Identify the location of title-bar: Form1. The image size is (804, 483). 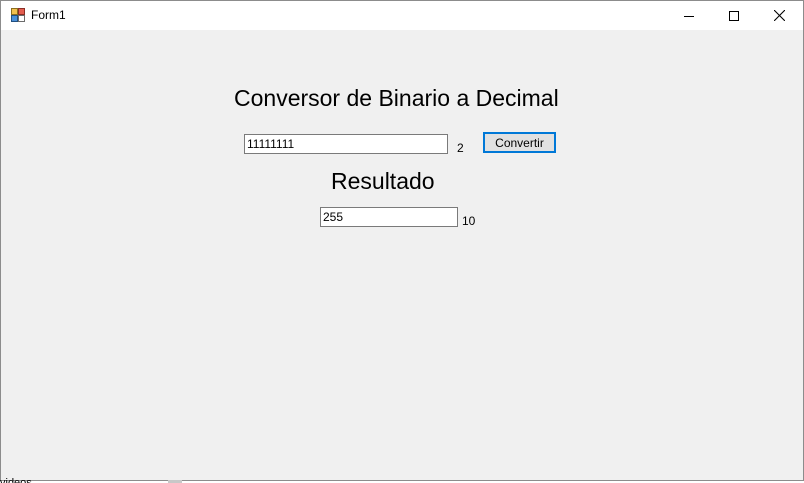
(402, 15).